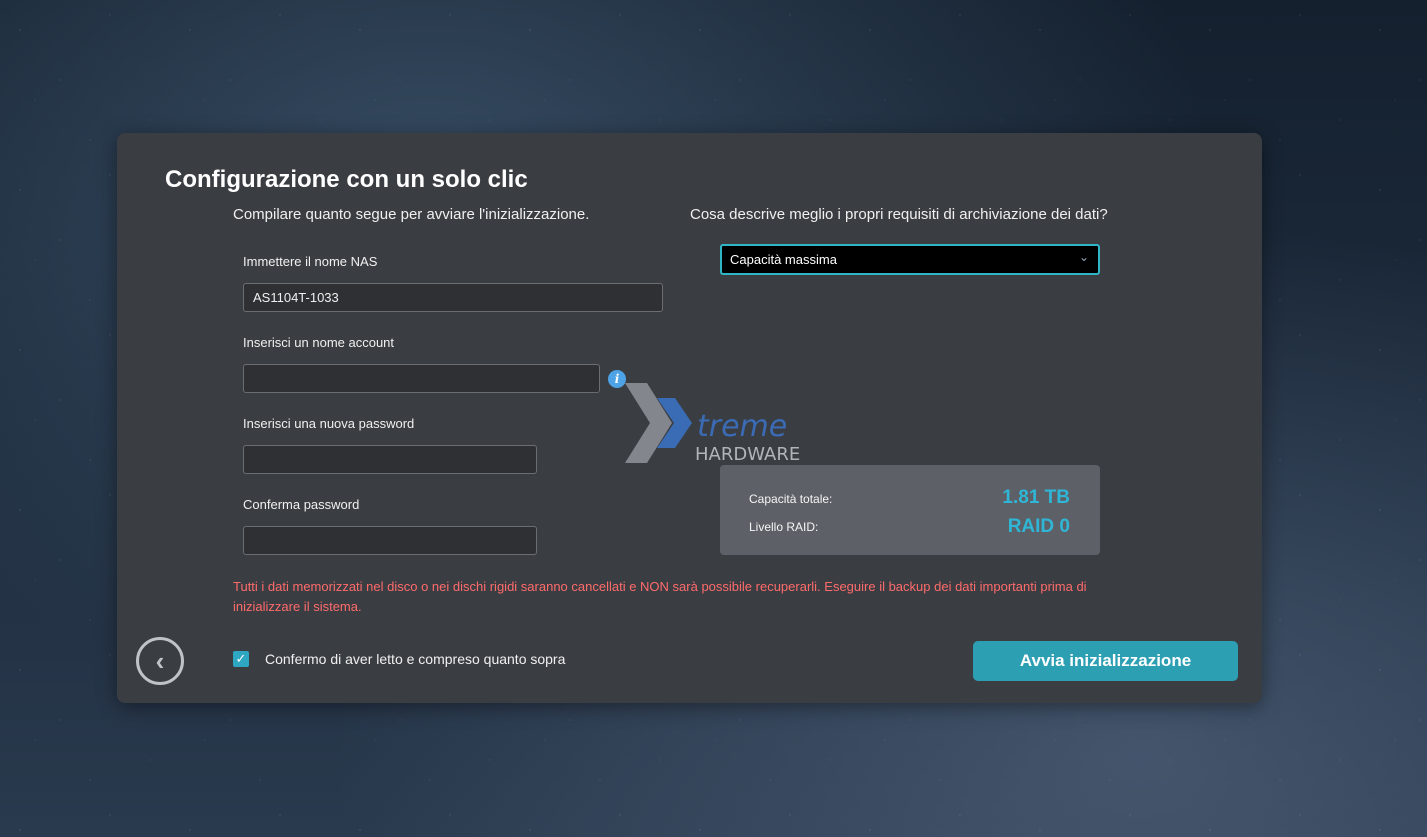  I want to click on watermark-line2: HARDWARE, so click(747, 454).